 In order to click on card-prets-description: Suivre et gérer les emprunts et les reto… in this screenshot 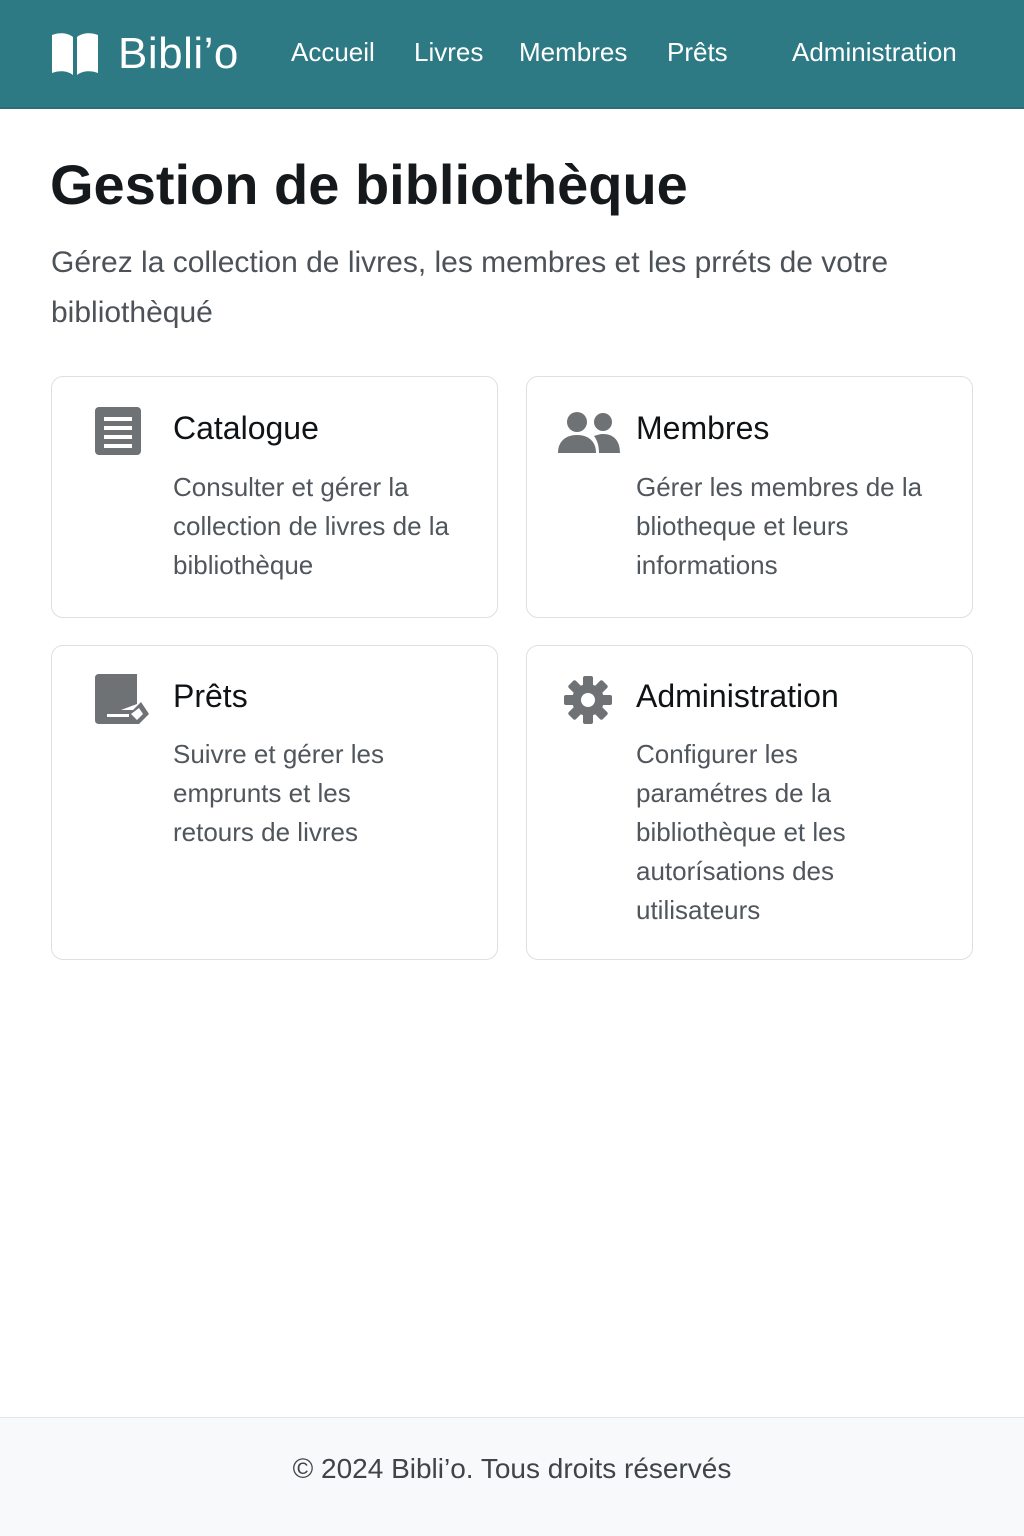, I will do `click(278, 793)`.